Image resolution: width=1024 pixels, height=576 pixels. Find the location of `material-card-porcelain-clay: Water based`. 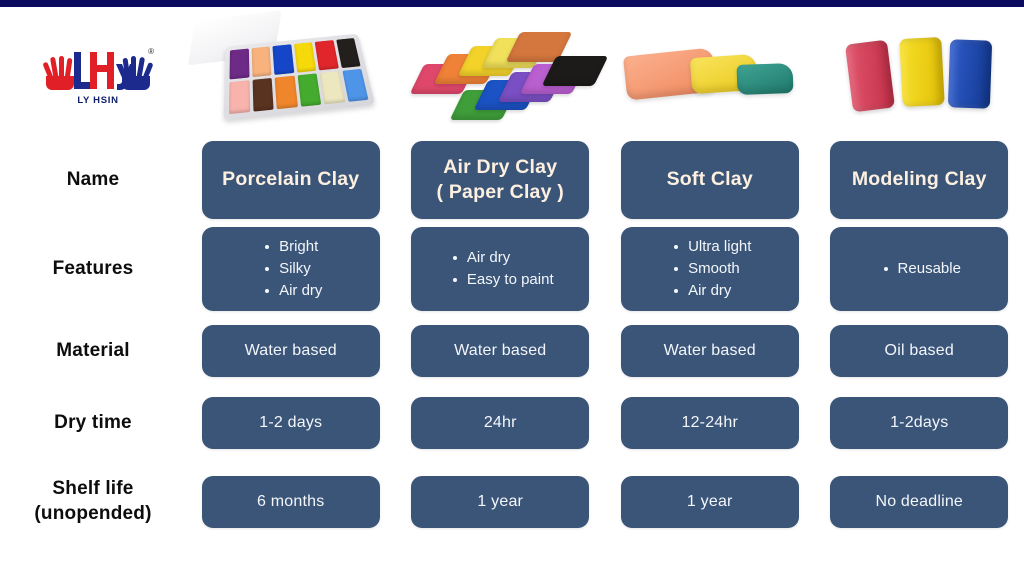

material-card-porcelain-clay: Water based is located at coordinates (290, 351).